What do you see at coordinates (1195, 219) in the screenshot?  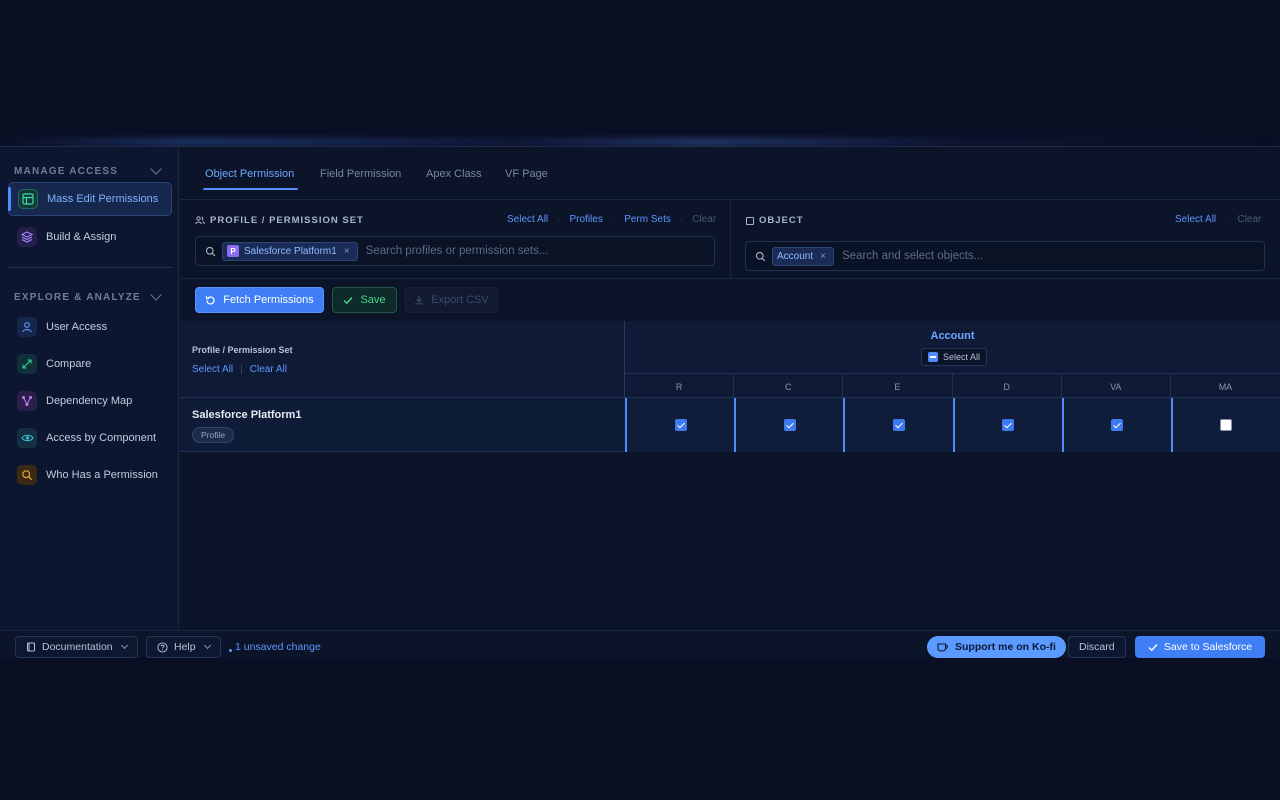 I see `object-select-all-link: Select All` at bounding box center [1195, 219].